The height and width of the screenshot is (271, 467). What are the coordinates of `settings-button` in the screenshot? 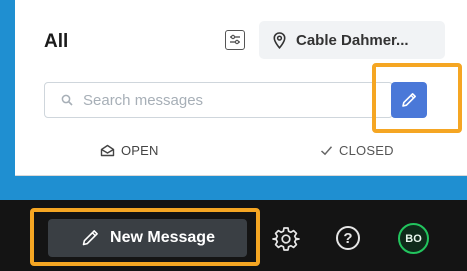 It's located at (286, 239).